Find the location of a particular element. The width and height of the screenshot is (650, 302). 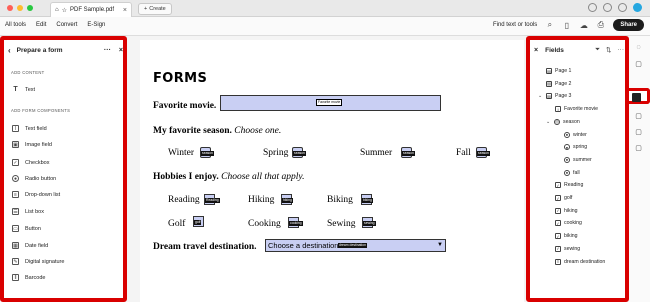

component-item: ‖ Barcode is located at coordinates (29, 277).